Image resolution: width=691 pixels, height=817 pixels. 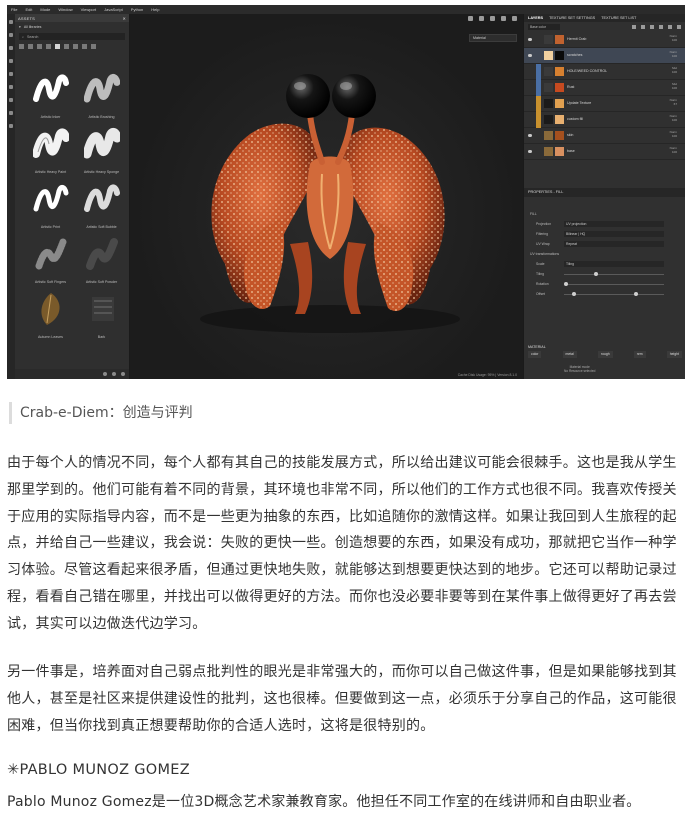 I want to click on material-channel-button: rough, so click(x=605, y=354).